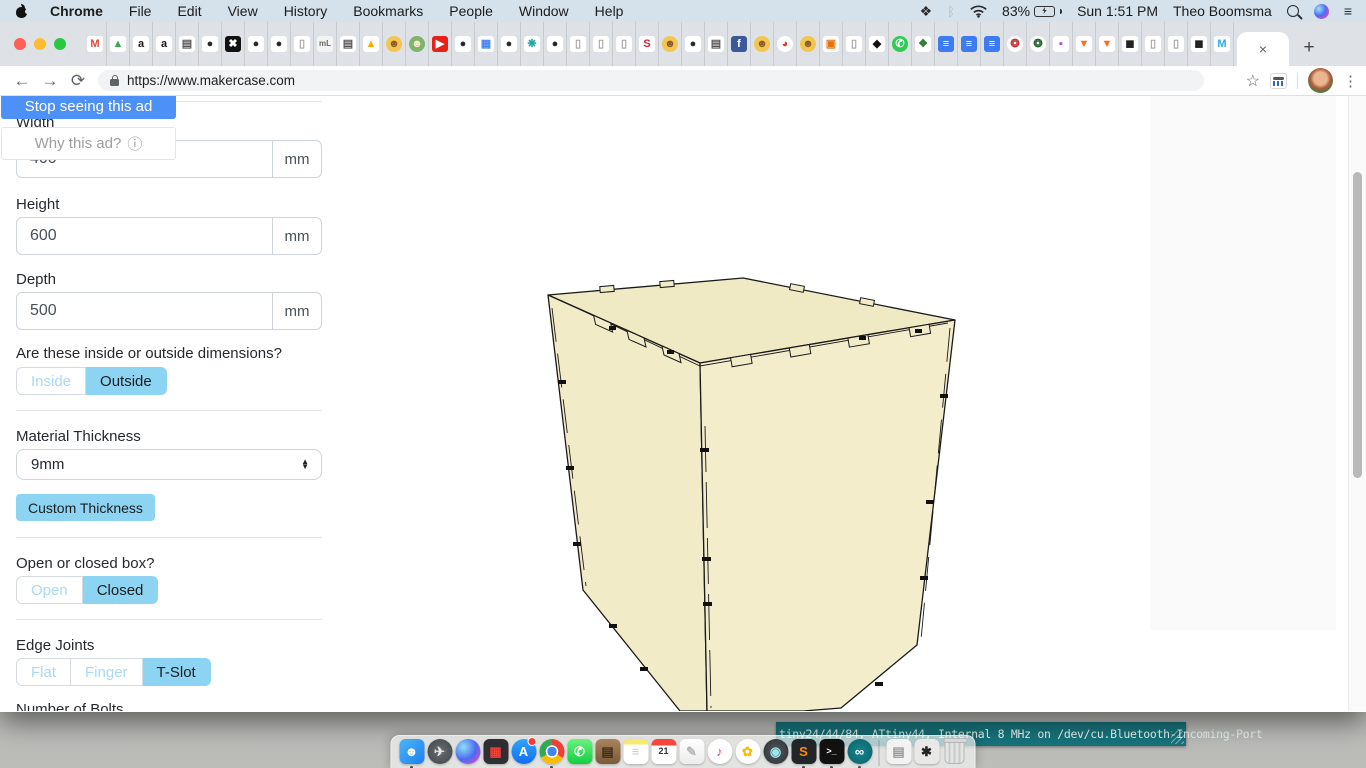 The image size is (1366, 768). Describe the element at coordinates (951, 11) in the screenshot. I see `bluetooth-icon: ᛒ` at that location.